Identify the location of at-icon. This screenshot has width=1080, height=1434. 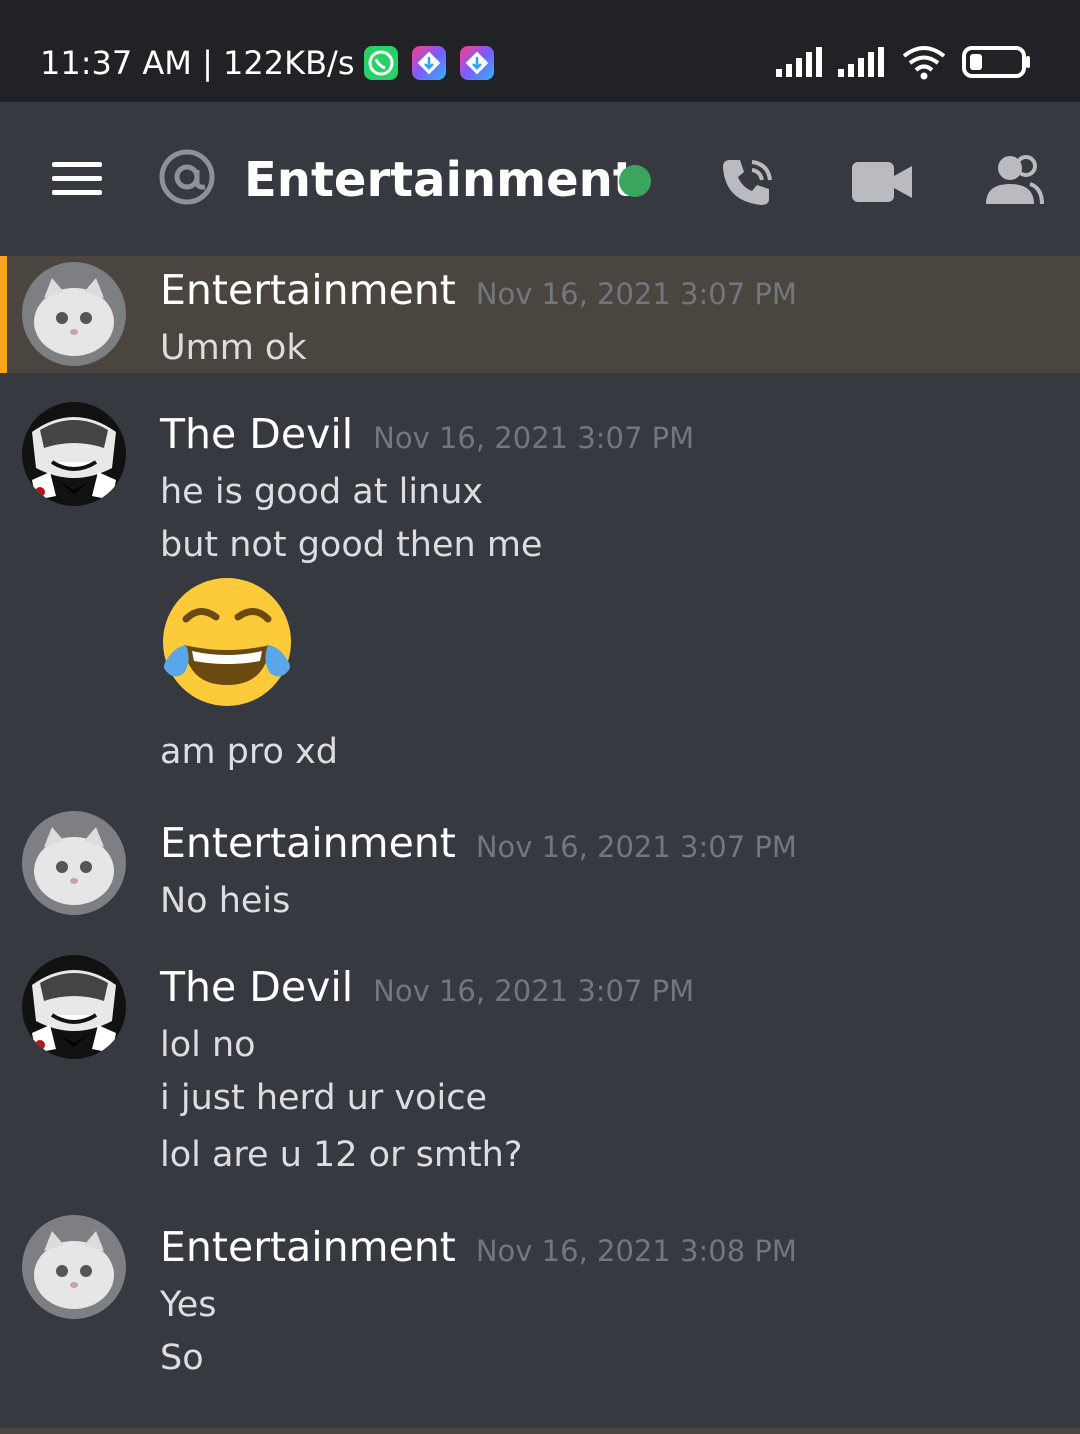
(187, 177).